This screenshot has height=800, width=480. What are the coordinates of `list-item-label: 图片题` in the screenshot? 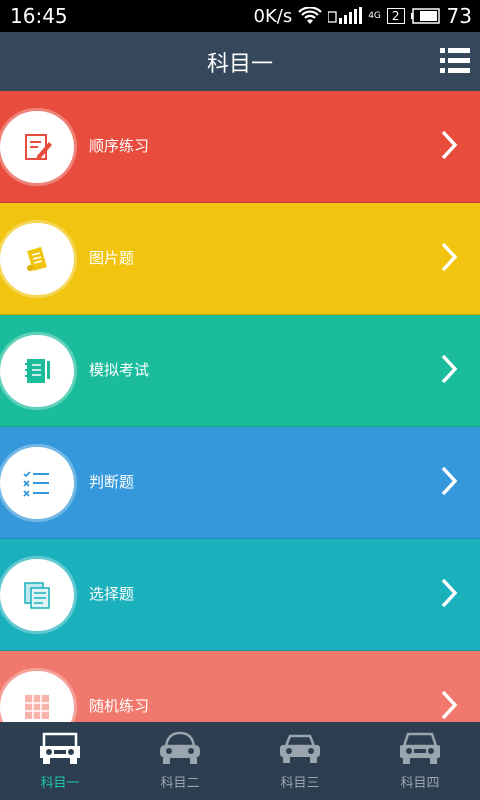 It's located at (112, 258).